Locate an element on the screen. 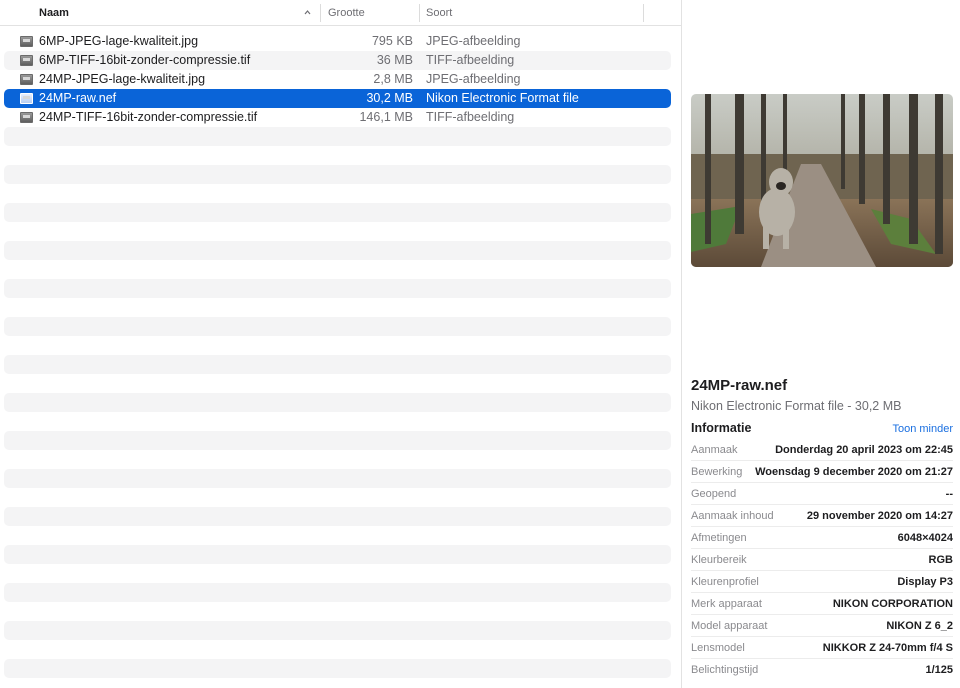  file-size: 146,1 MB is located at coordinates (386, 117).